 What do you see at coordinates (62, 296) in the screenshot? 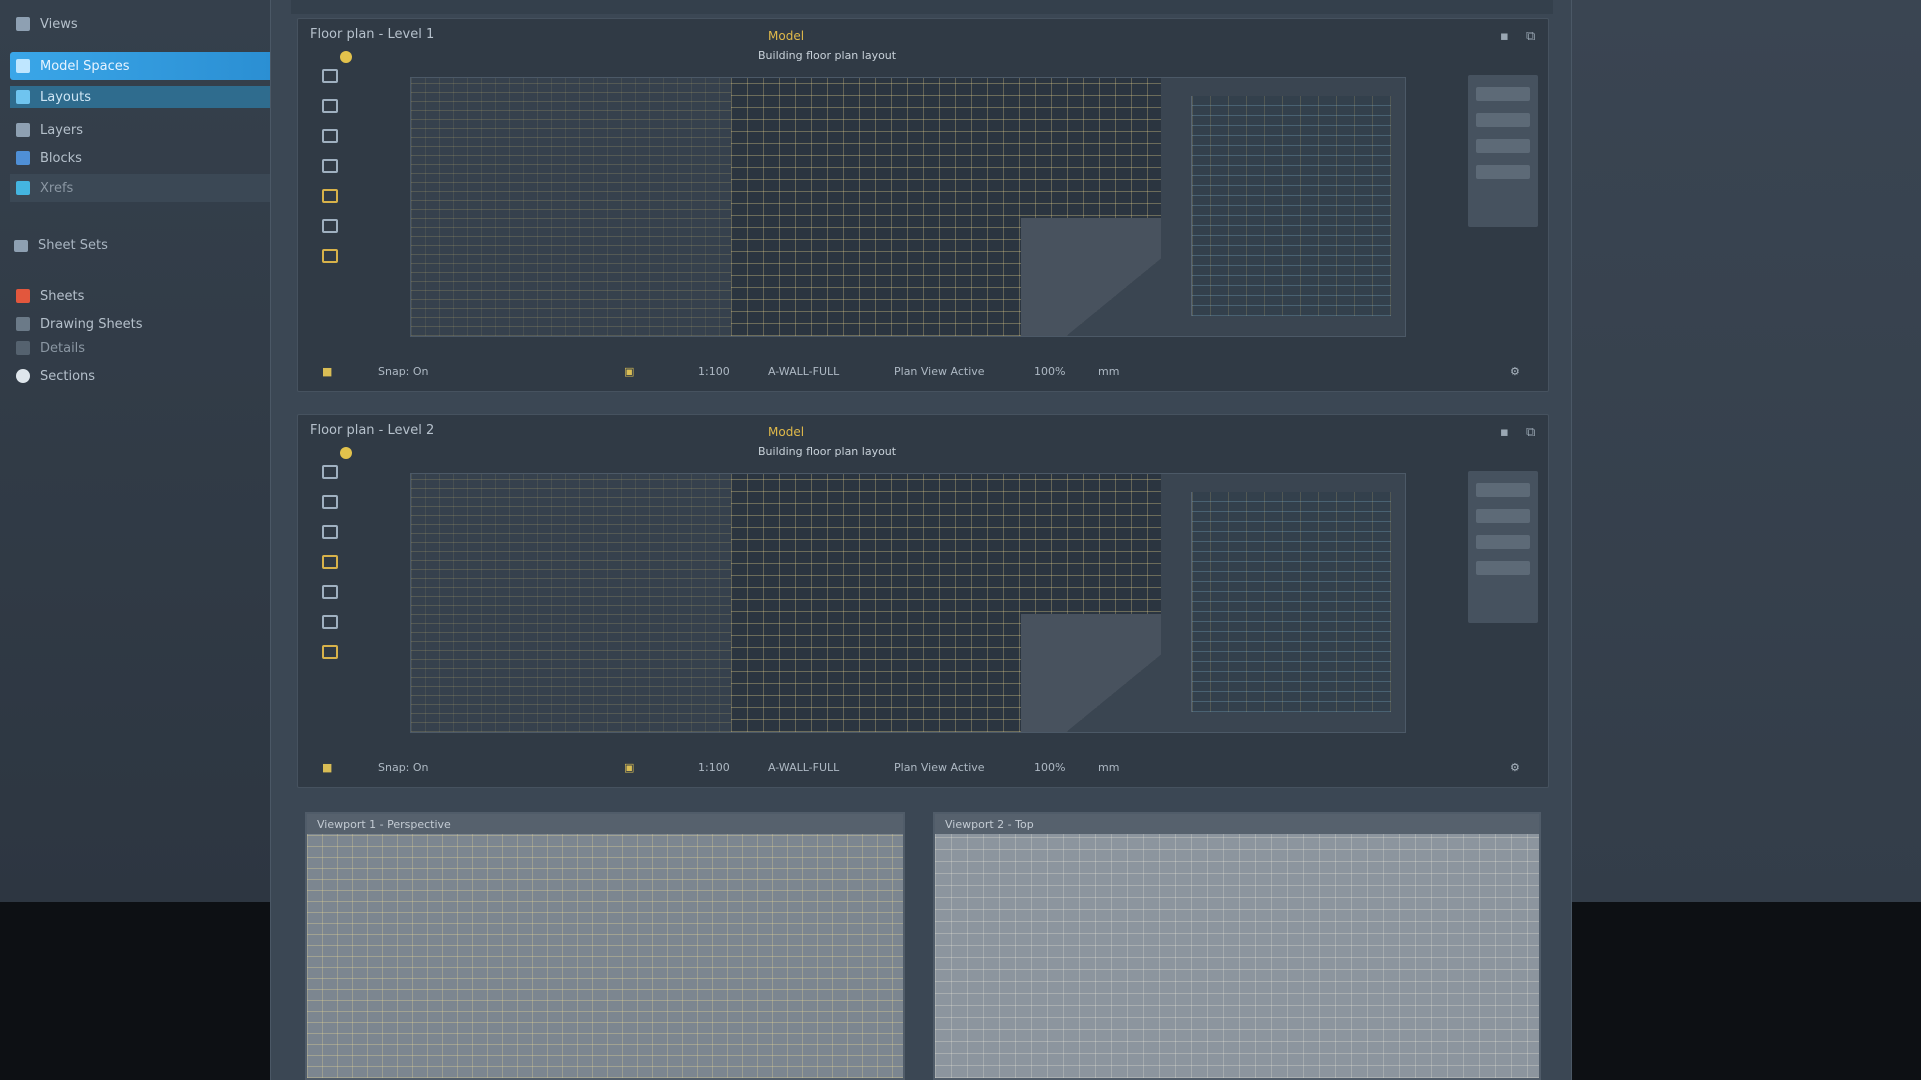
I see `sidebar-item-label: Sheets` at bounding box center [62, 296].